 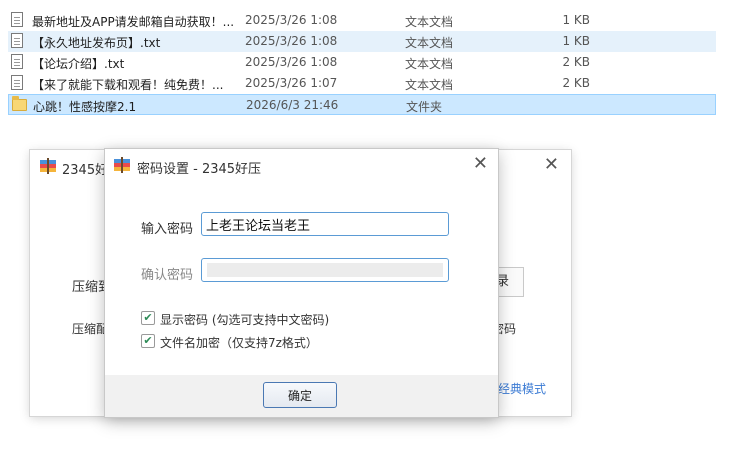 What do you see at coordinates (199, 169) in the screenshot?
I see `dialog-title: 密码设置 - 2345好压` at bounding box center [199, 169].